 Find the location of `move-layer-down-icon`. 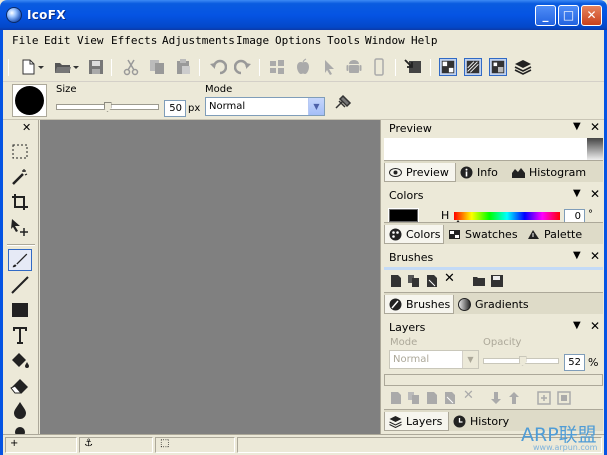

move-layer-down-icon is located at coordinates (496, 398).